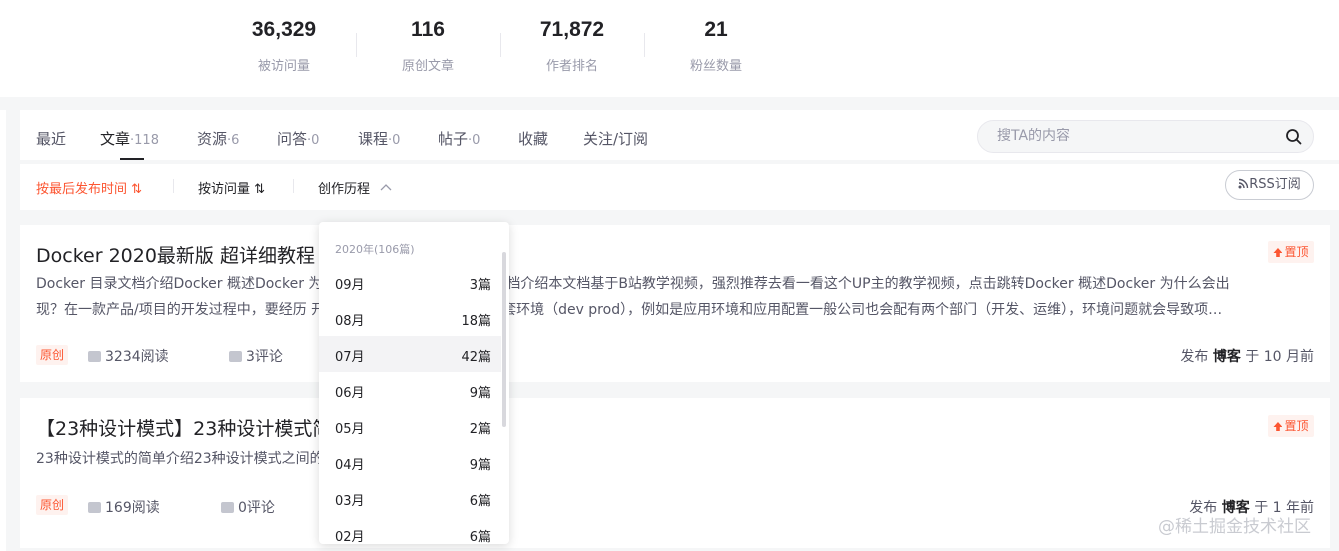 This screenshot has height=551, width=1339. I want to click on stat-value: 36,329, so click(284, 29).